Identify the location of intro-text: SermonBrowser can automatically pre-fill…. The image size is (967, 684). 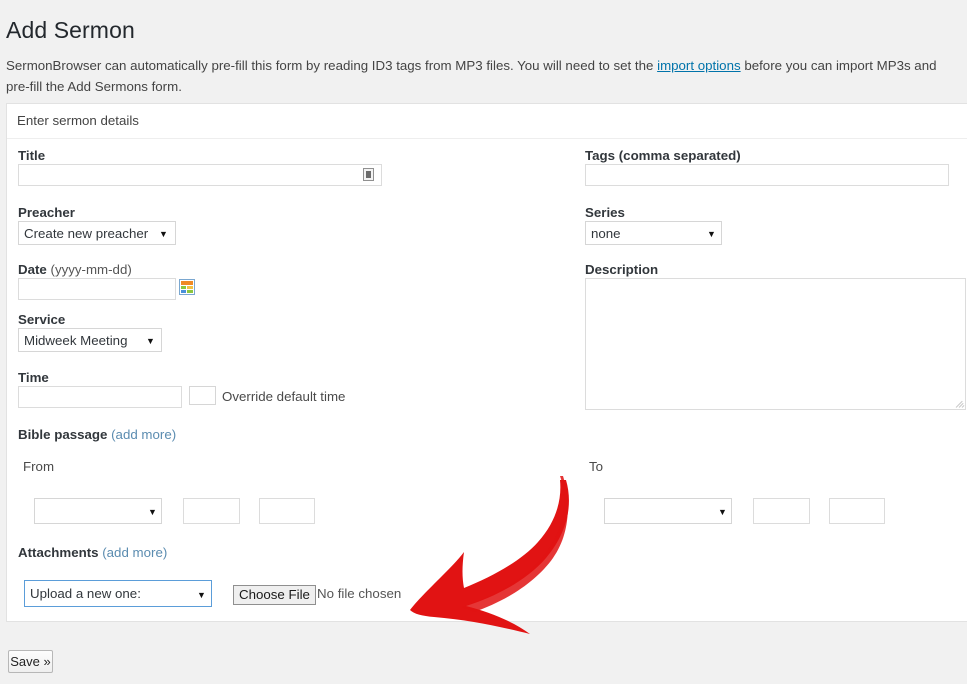
(481, 76).